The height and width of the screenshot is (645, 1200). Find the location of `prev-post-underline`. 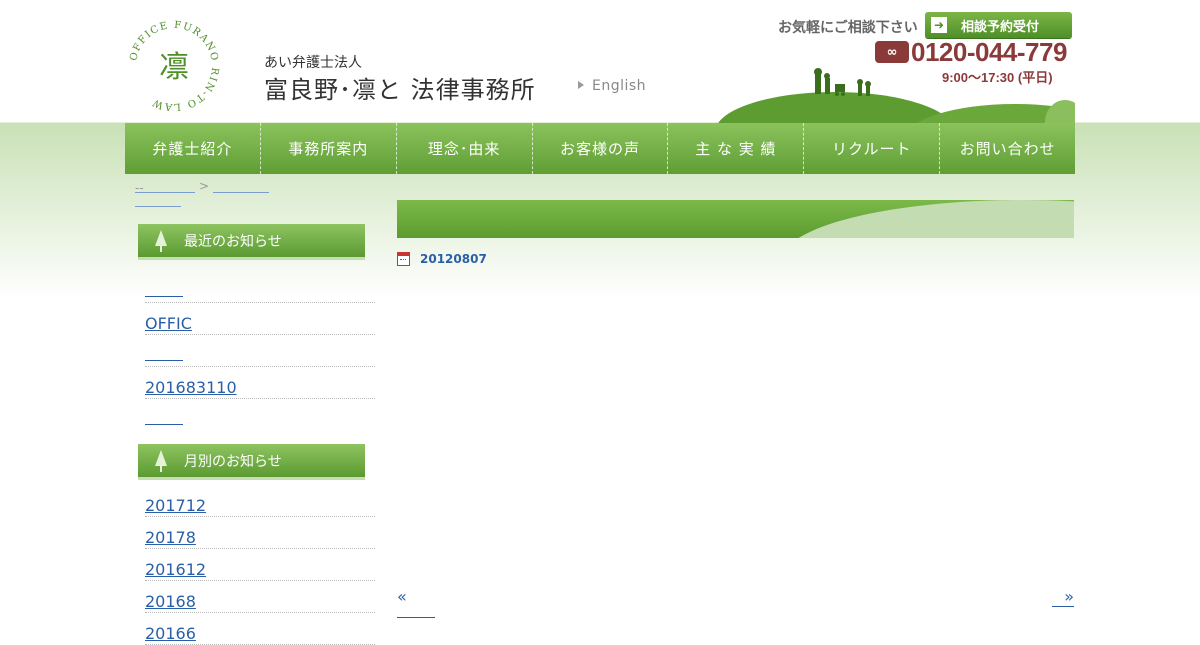

prev-post-underline is located at coordinates (416, 617).